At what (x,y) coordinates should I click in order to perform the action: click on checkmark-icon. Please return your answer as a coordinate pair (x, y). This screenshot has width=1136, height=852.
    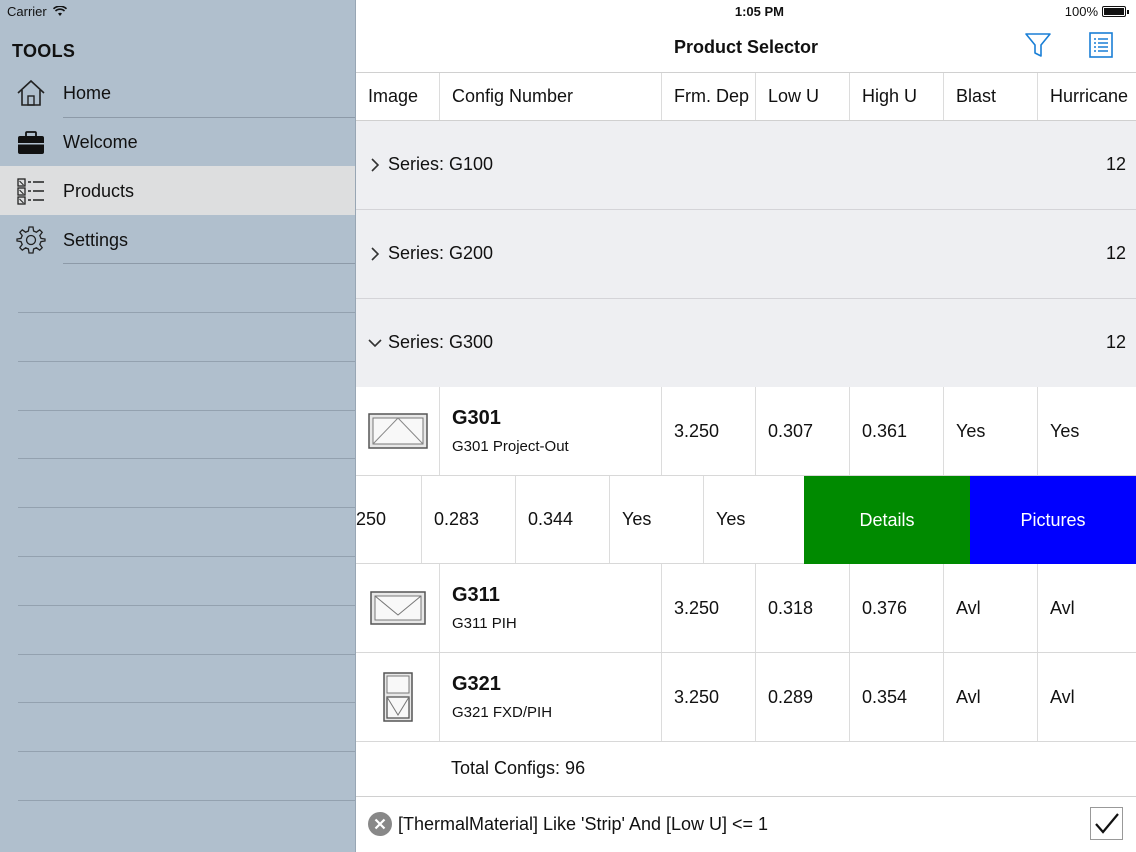
    Looking at the image, I should click on (1107, 823).